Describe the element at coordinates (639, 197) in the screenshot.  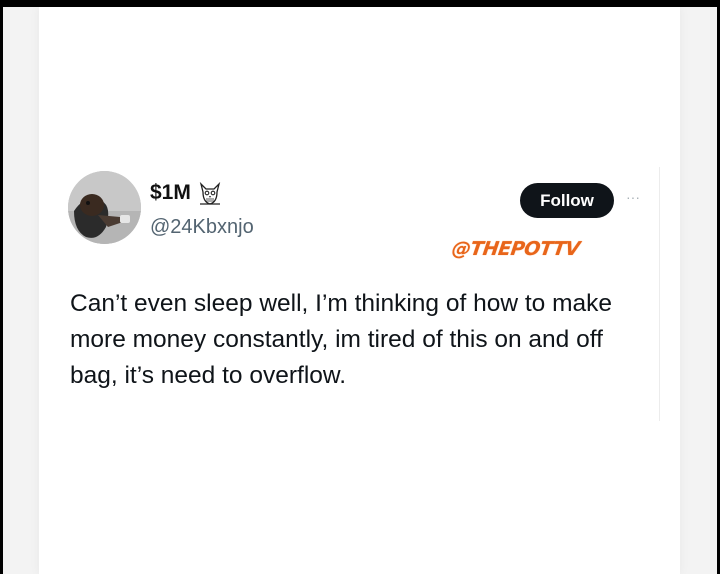
I see `more-icon: ···` at that location.